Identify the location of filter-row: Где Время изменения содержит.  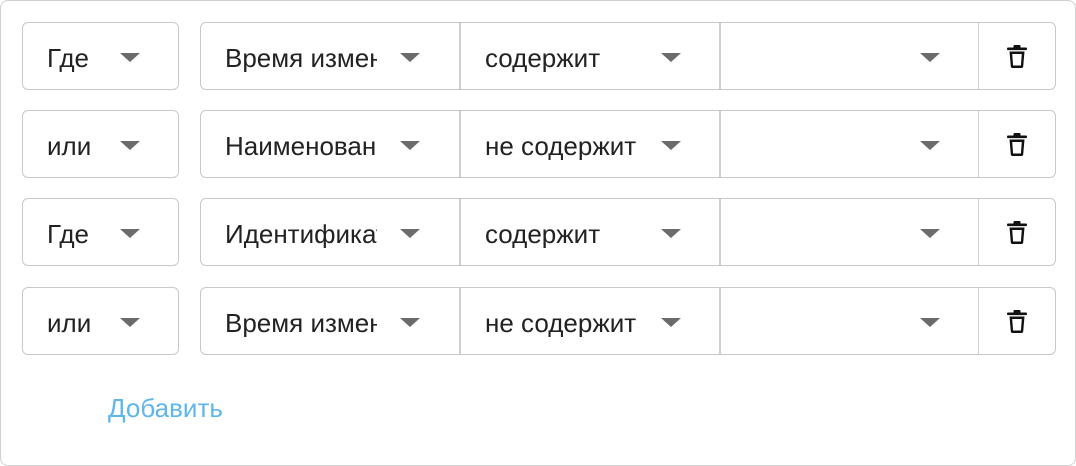
(539, 56).